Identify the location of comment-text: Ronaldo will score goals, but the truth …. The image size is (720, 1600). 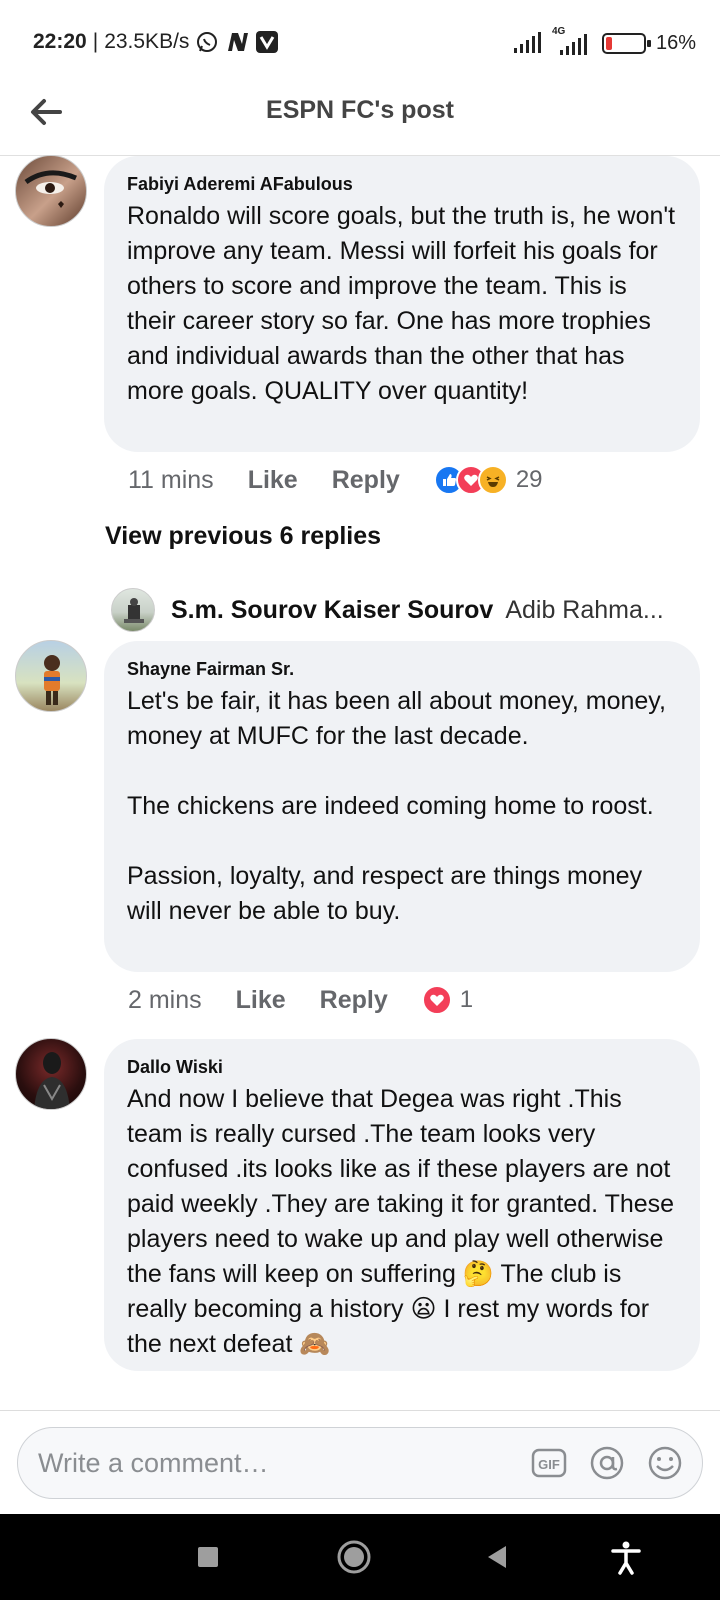
(405, 303).